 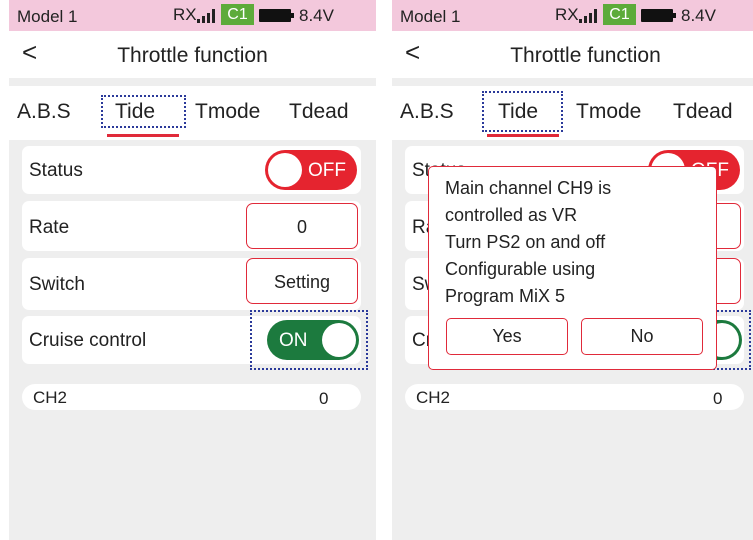 I want to click on rate-label: Rate, so click(x=49, y=227).